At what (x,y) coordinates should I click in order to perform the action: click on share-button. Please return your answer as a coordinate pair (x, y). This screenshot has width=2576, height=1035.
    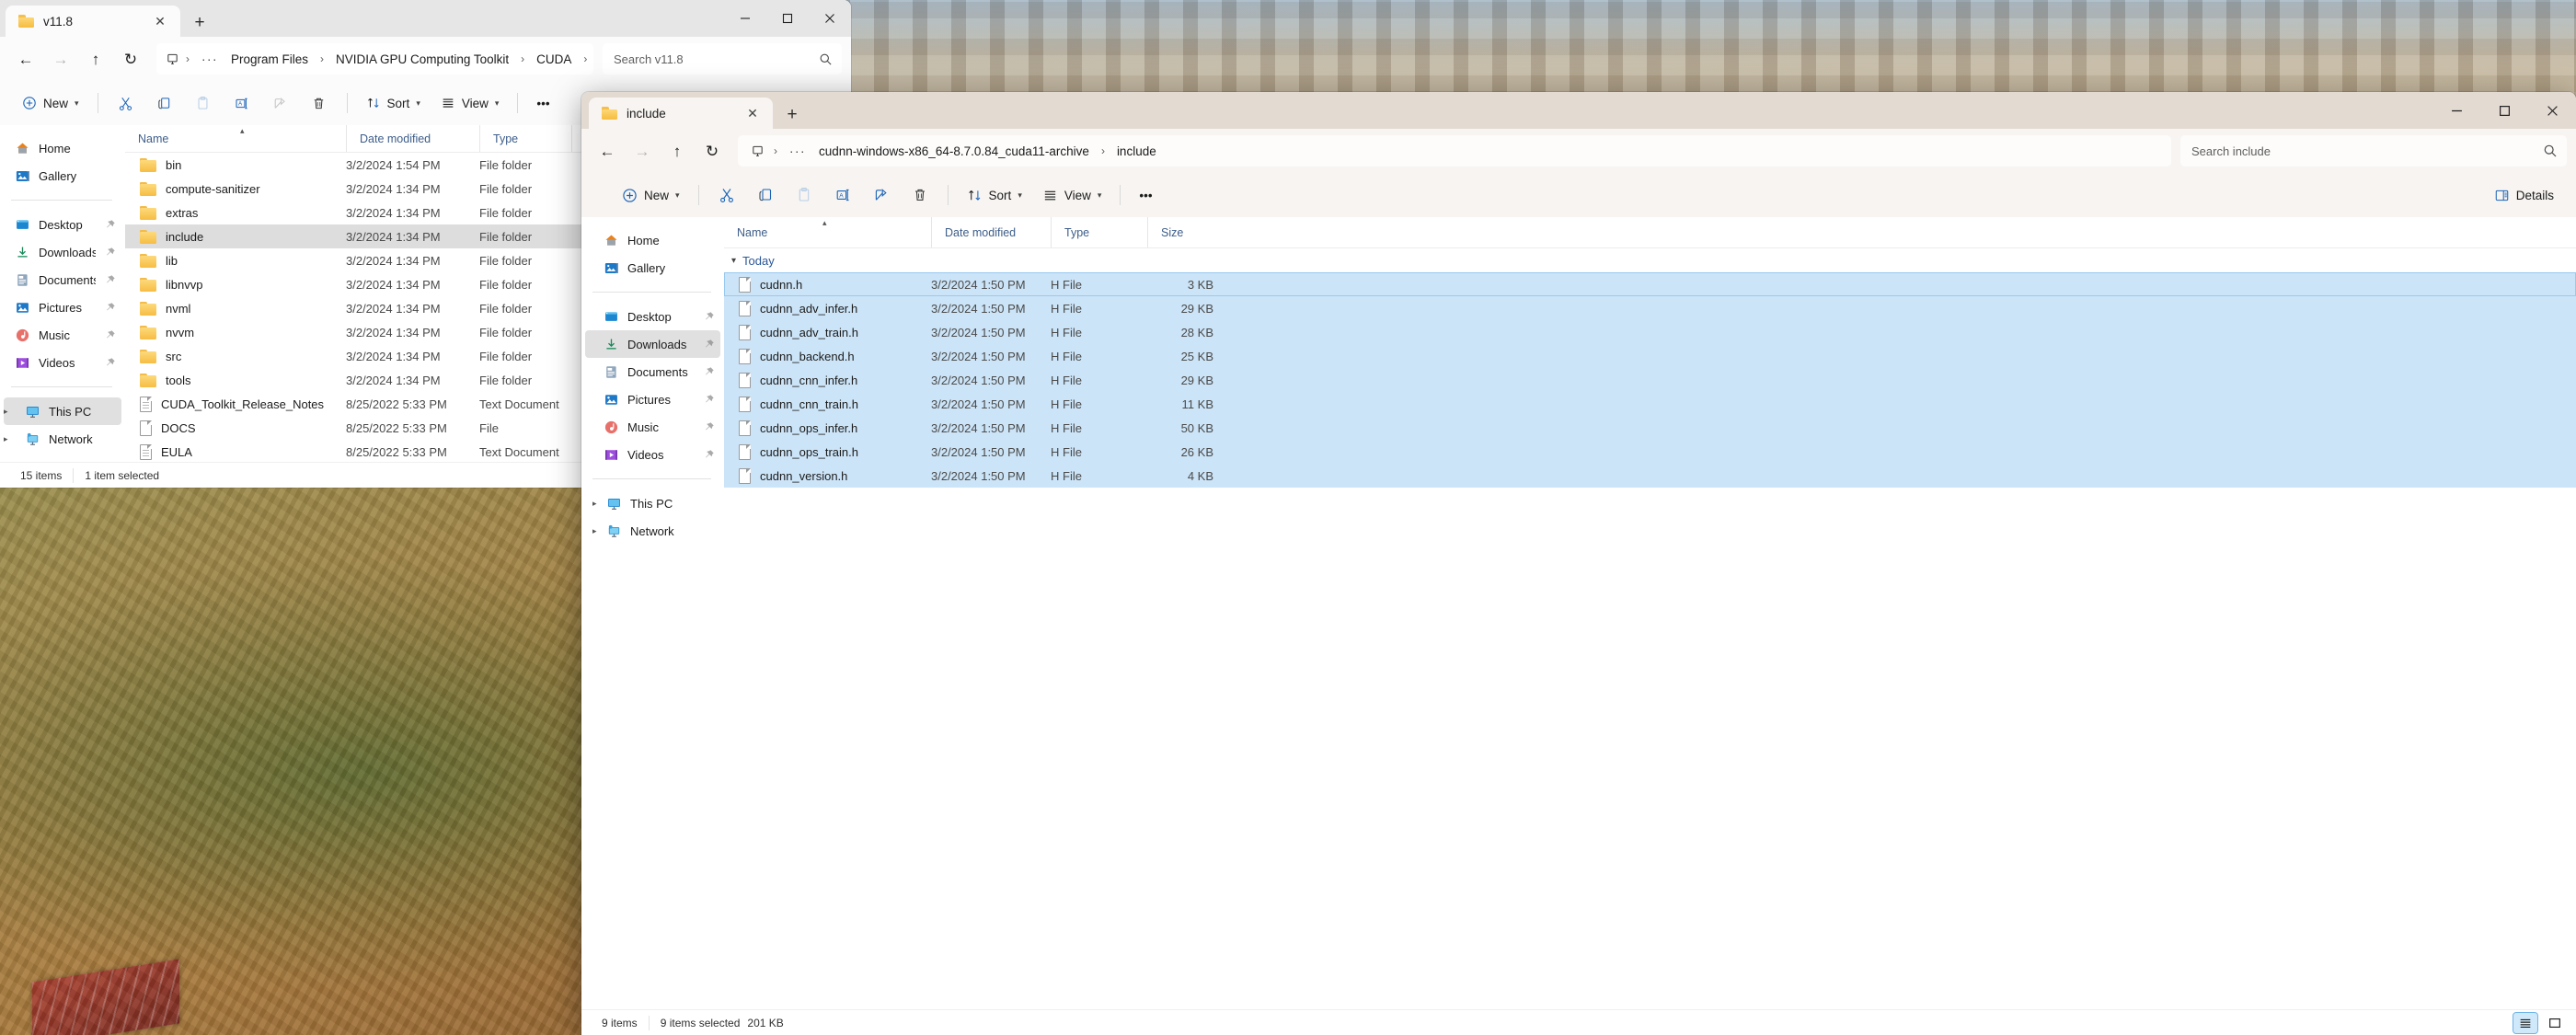
    Looking at the image, I should click on (881, 195).